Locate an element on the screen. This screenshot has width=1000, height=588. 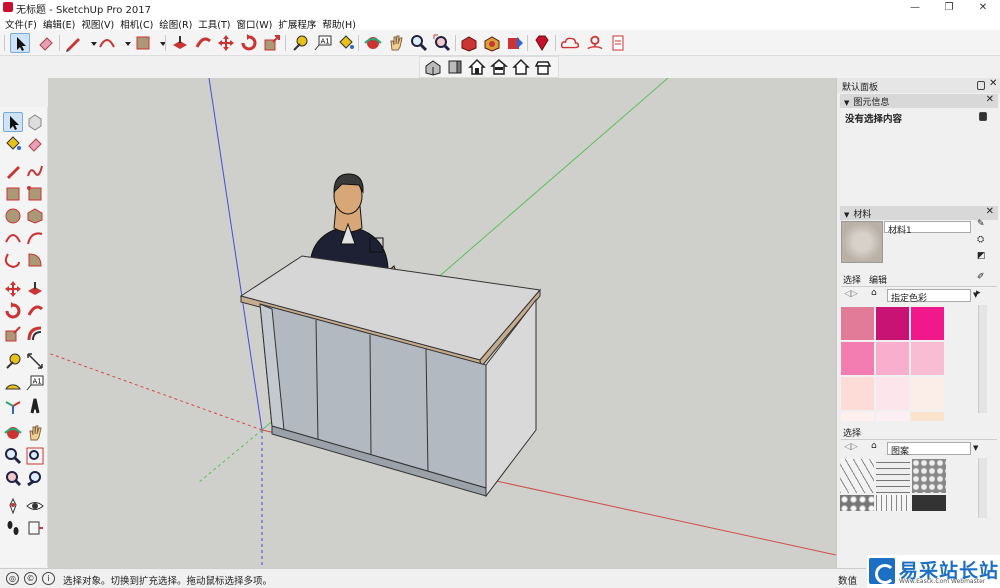
push-pull-tool-button is located at coordinates (180, 43).